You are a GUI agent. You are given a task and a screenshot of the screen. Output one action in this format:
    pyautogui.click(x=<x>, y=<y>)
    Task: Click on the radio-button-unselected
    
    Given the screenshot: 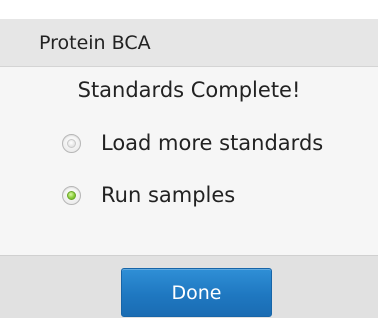 What is the action you would take?
    pyautogui.click(x=71, y=143)
    